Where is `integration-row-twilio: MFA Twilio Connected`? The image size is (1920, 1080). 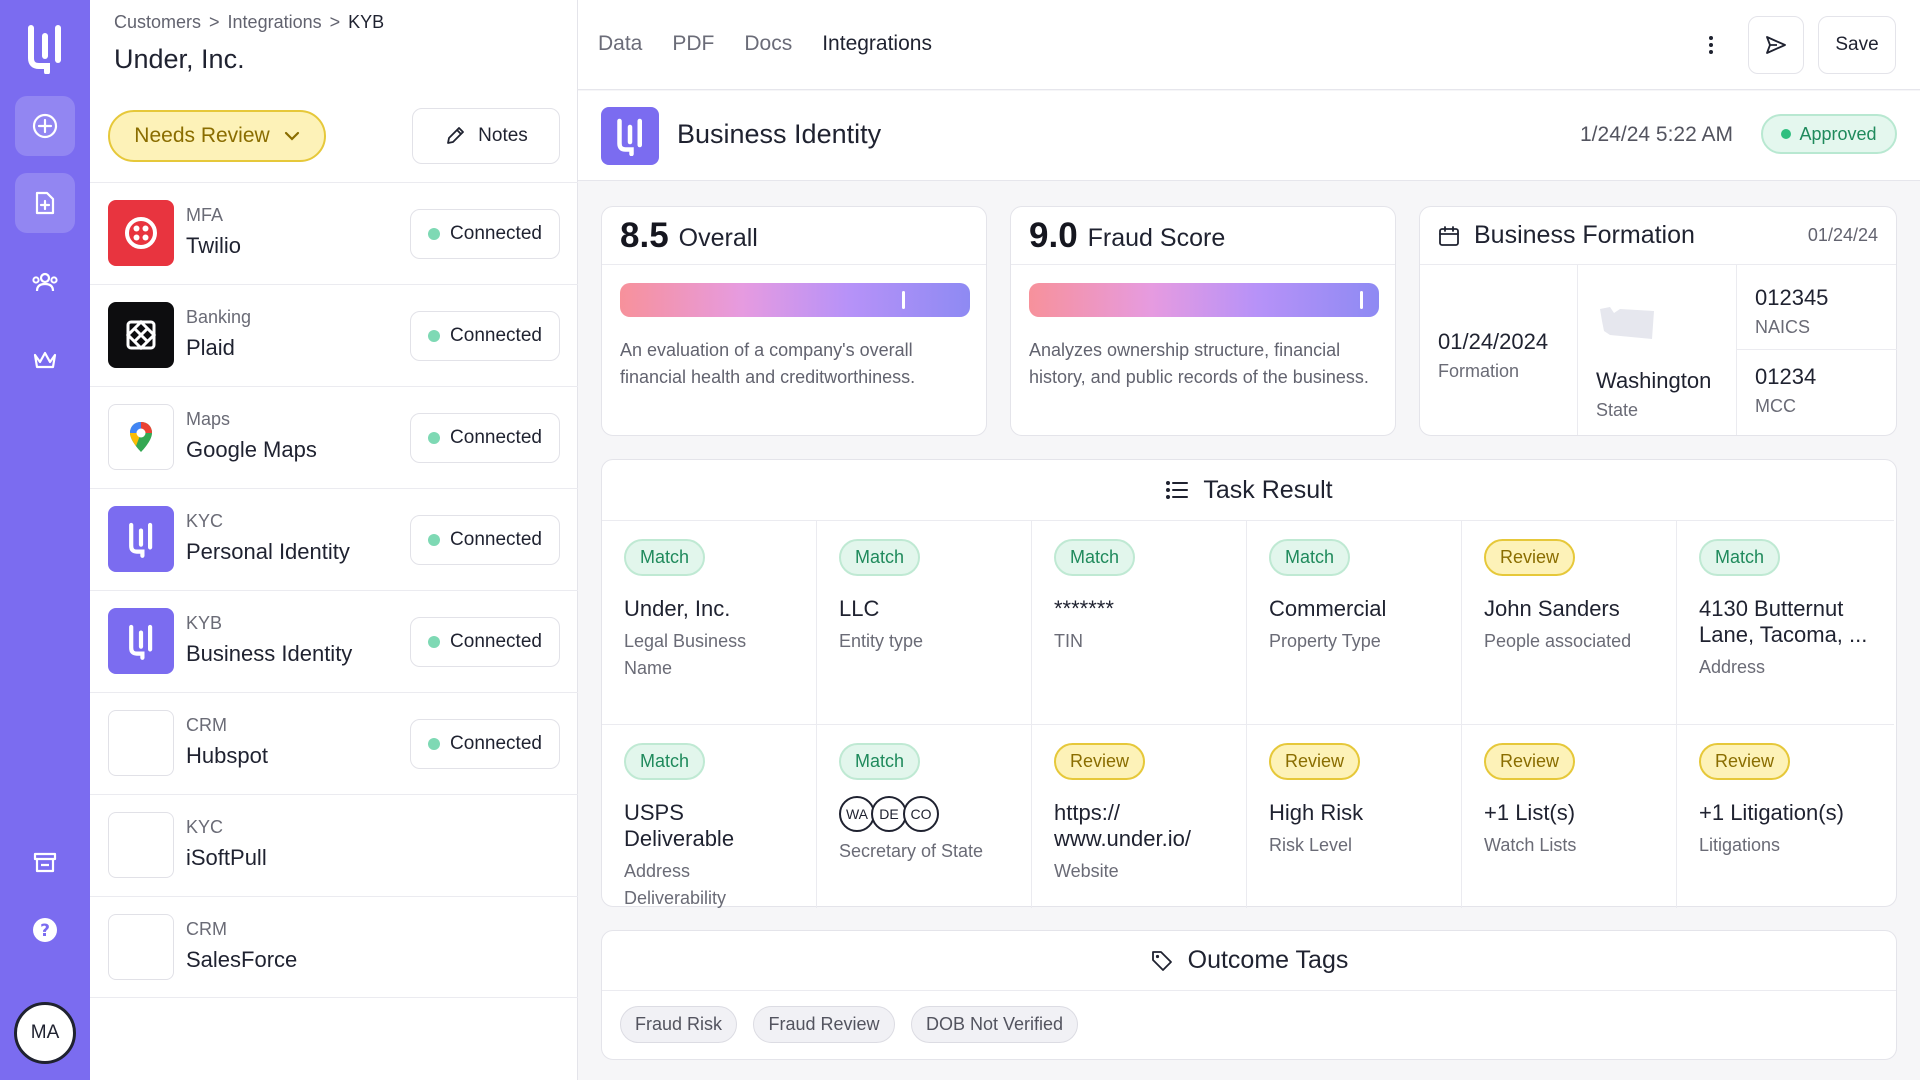
integration-row-twilio: MFA Twilio Connected is located at coordinates (334, 233).